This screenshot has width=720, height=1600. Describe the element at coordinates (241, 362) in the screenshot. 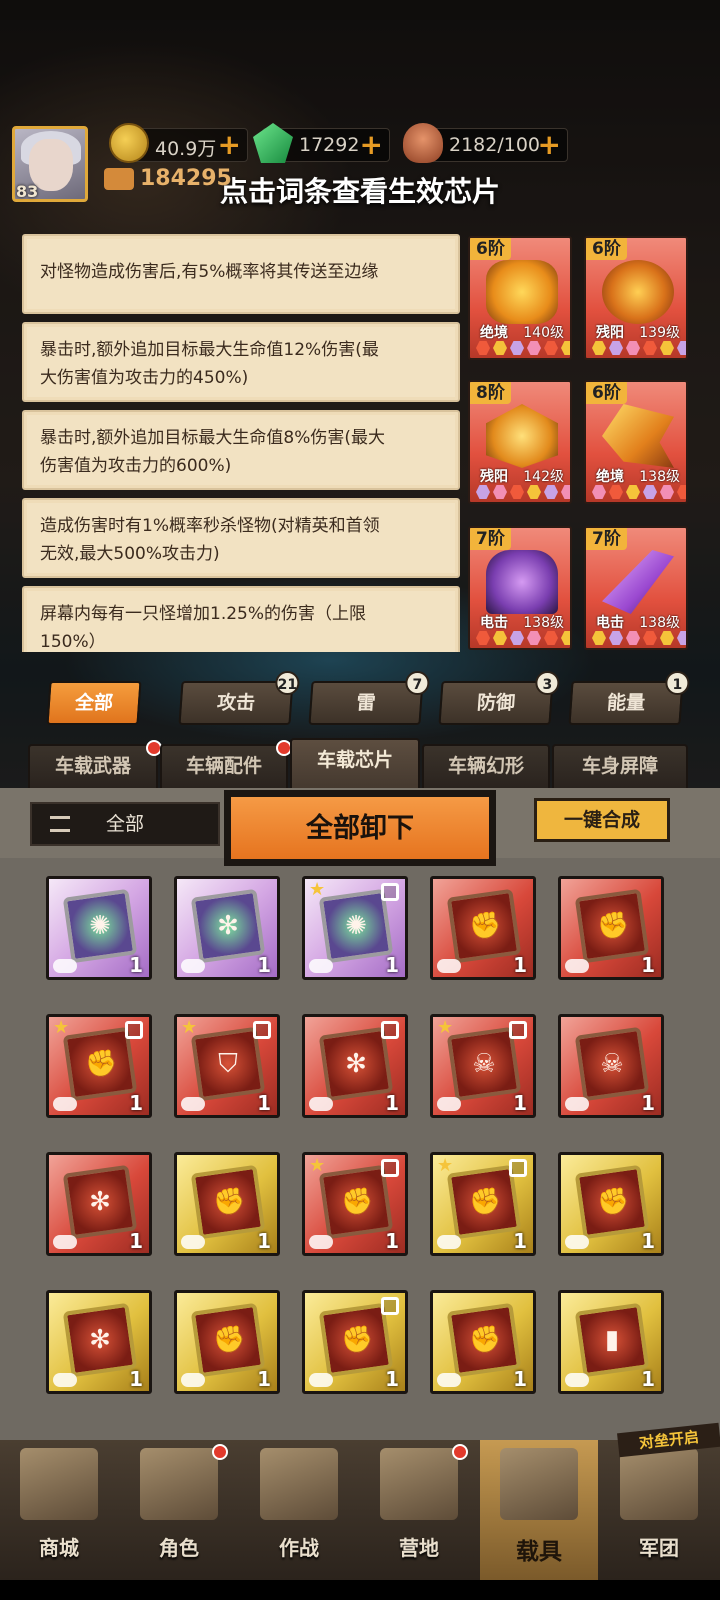

I see `affix-item: 暴击时,额外追加目标最大生命值12%伤害(最 大伤害值为攻击力的450%)` at that location.